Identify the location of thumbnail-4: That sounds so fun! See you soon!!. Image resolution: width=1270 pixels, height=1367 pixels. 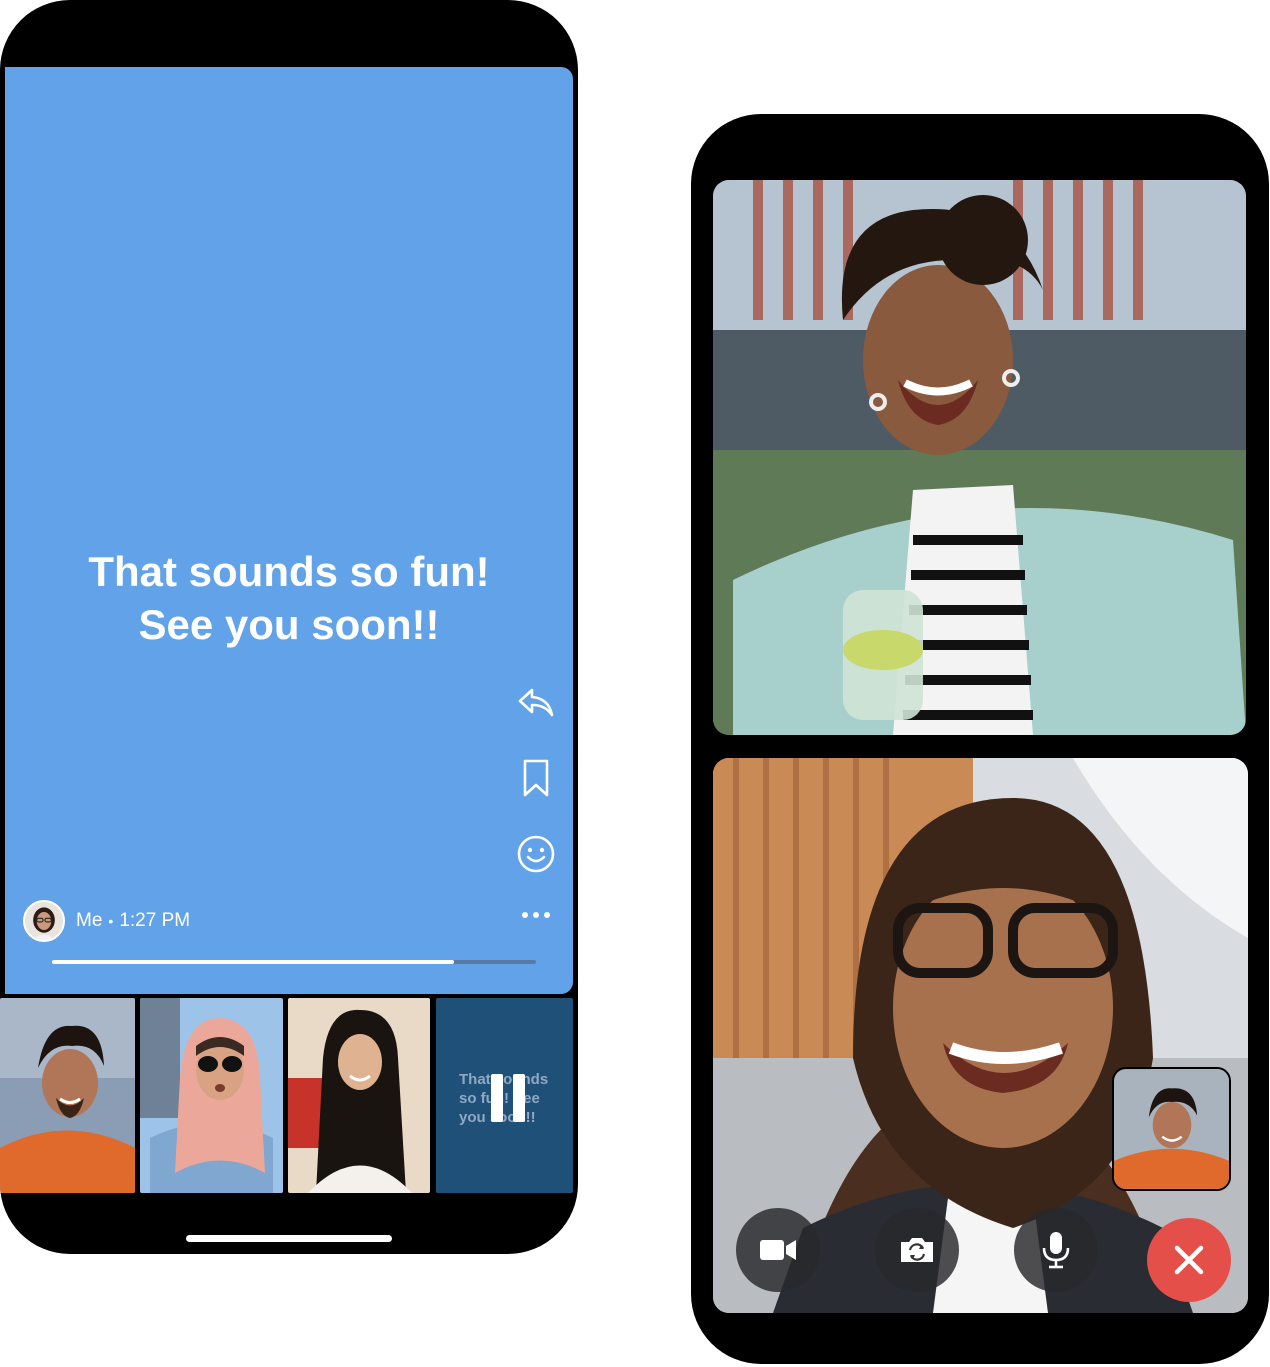
(504, 1095).